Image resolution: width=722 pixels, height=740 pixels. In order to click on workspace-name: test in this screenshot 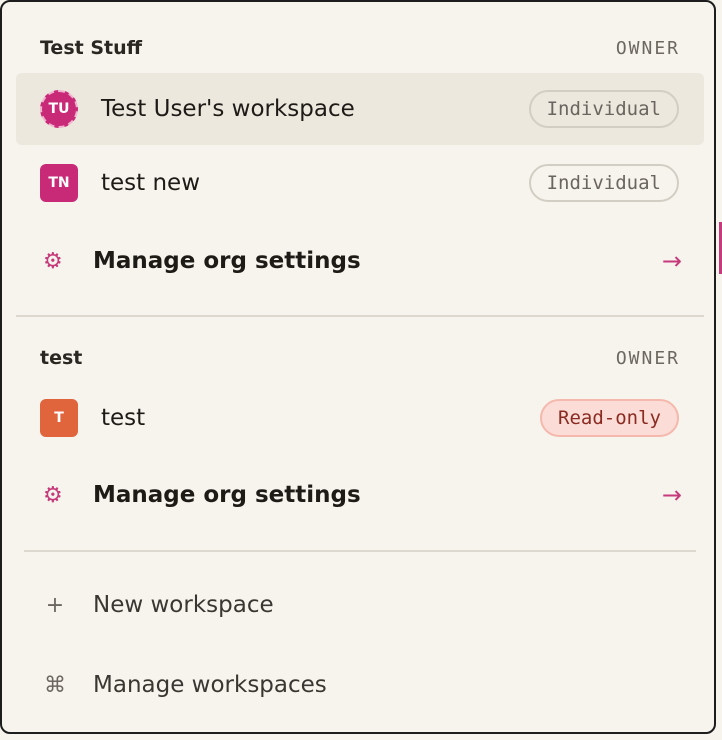, I will do `click(123, 418)`.